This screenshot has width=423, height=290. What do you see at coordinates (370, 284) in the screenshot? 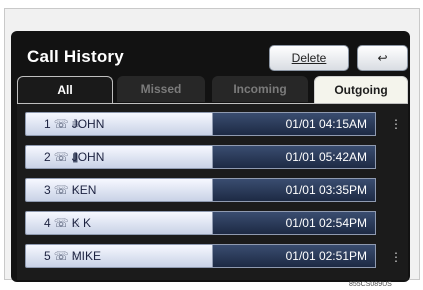
I see `figure-caption: 855CS089US` at bounding box center [370, 284].